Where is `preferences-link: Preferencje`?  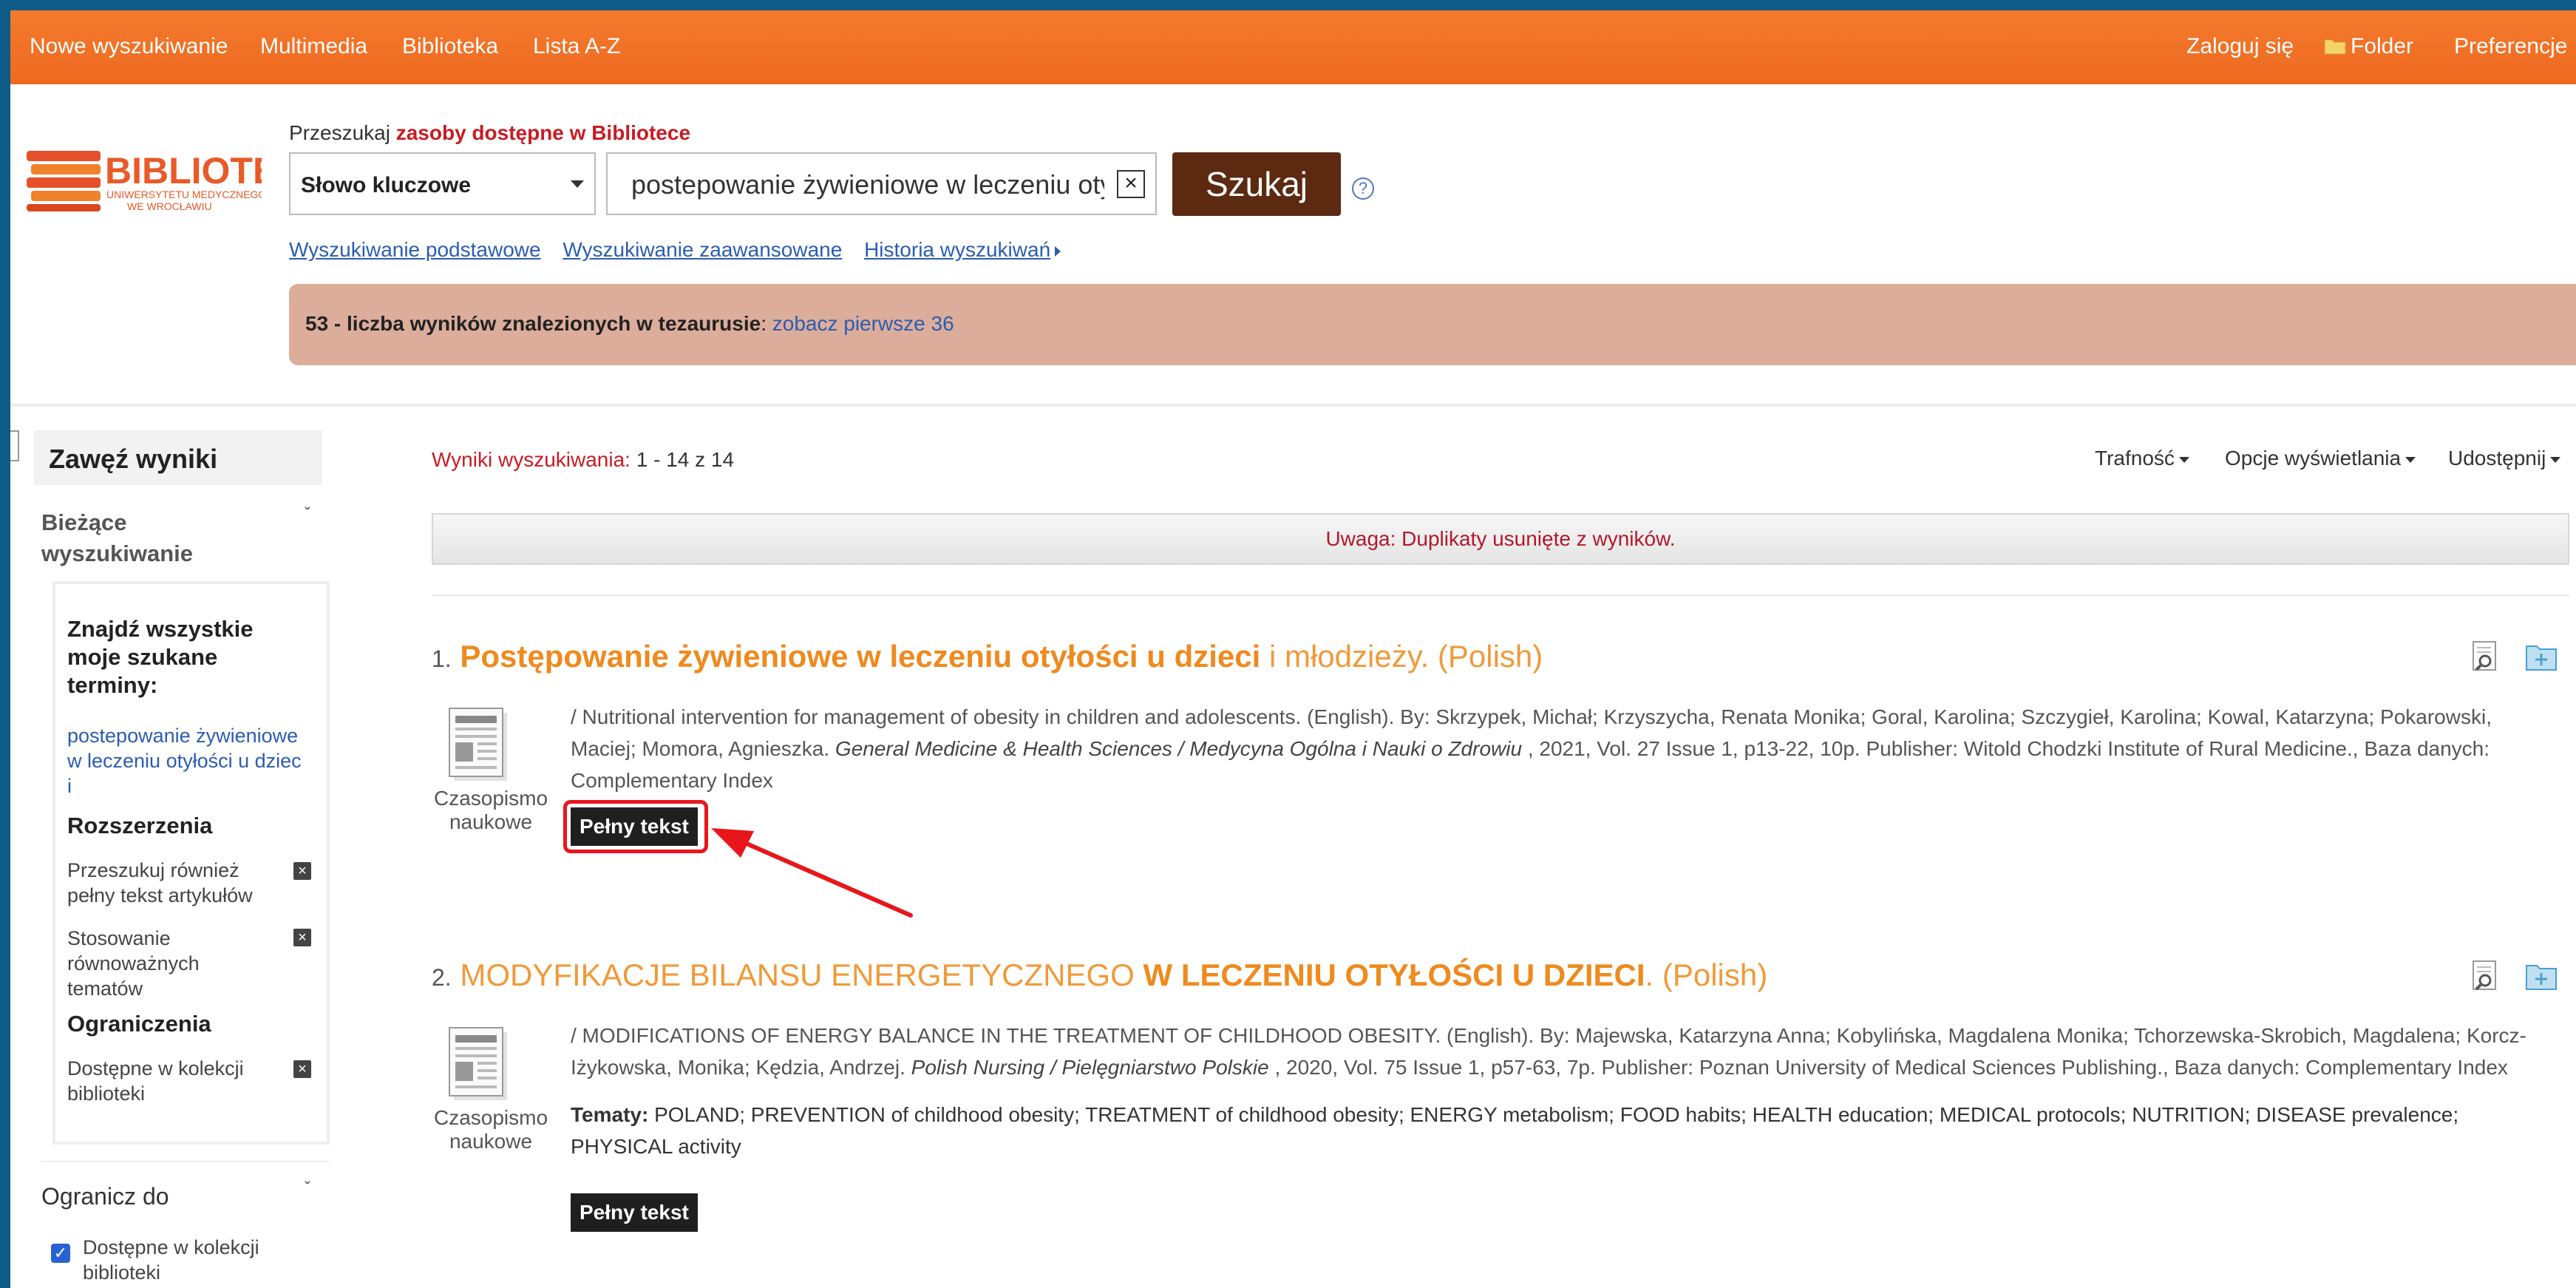 preferences-link: Preferencje is located at coordinates (2510, 46).